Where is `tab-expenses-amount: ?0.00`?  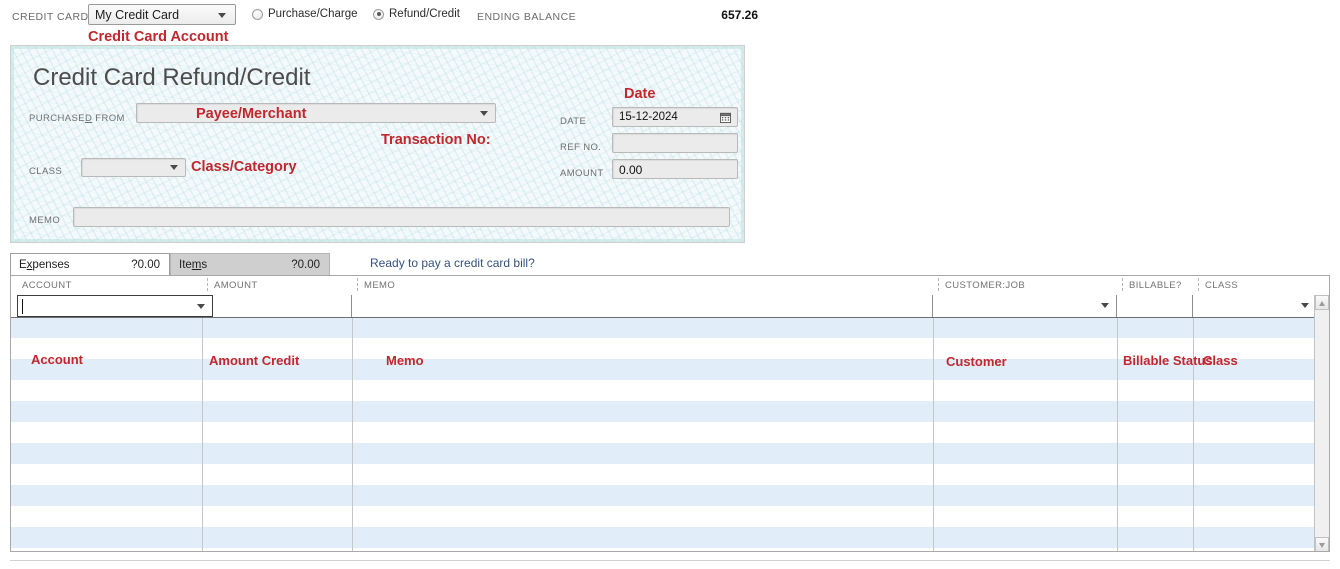 tab-expenses-amount: ?0.00 is located at coordinates (145, 264).